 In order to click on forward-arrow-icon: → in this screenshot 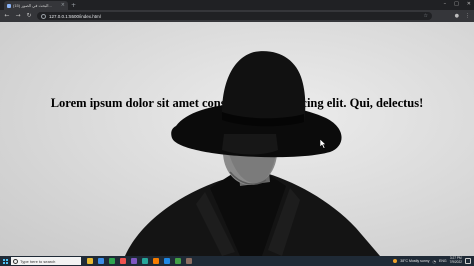, I will do `click(18, 16)`.